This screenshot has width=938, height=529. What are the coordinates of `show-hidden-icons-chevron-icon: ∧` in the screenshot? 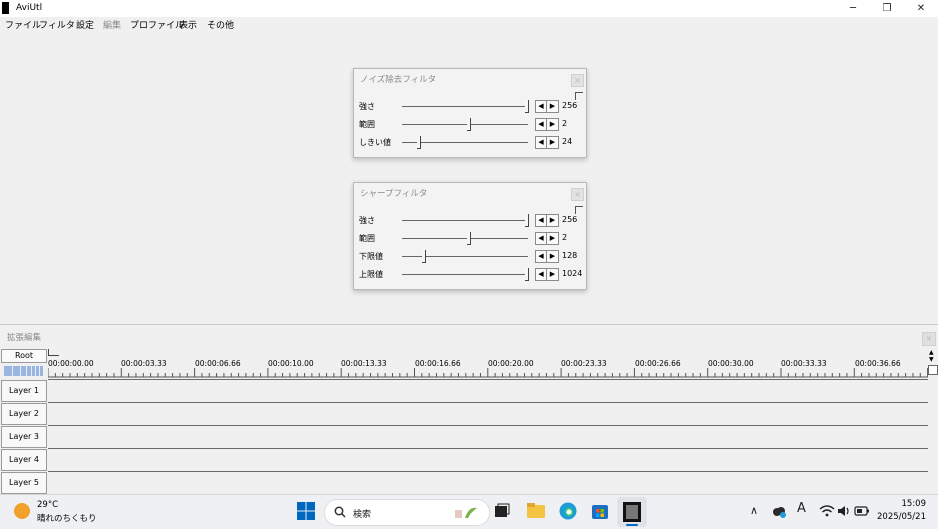 It's located at (754, 510).